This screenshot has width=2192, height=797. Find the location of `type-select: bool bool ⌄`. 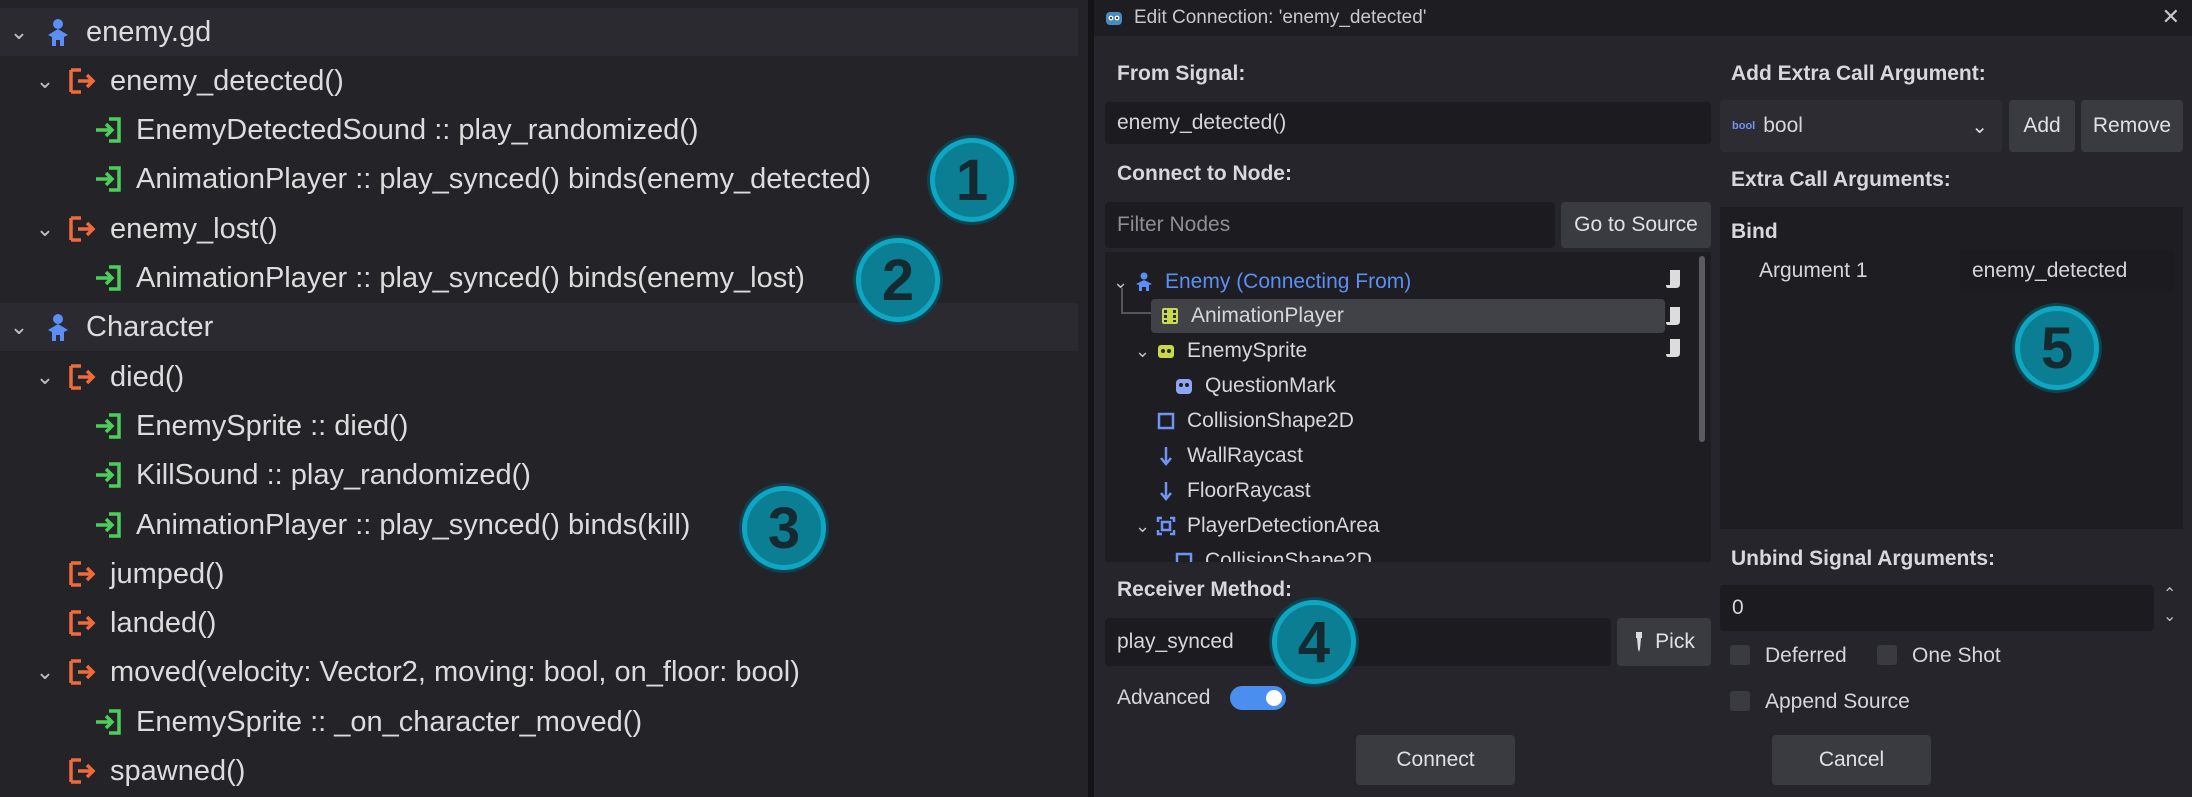

type-select: bool bool ⌄ is located at coordinates (1861, 126).